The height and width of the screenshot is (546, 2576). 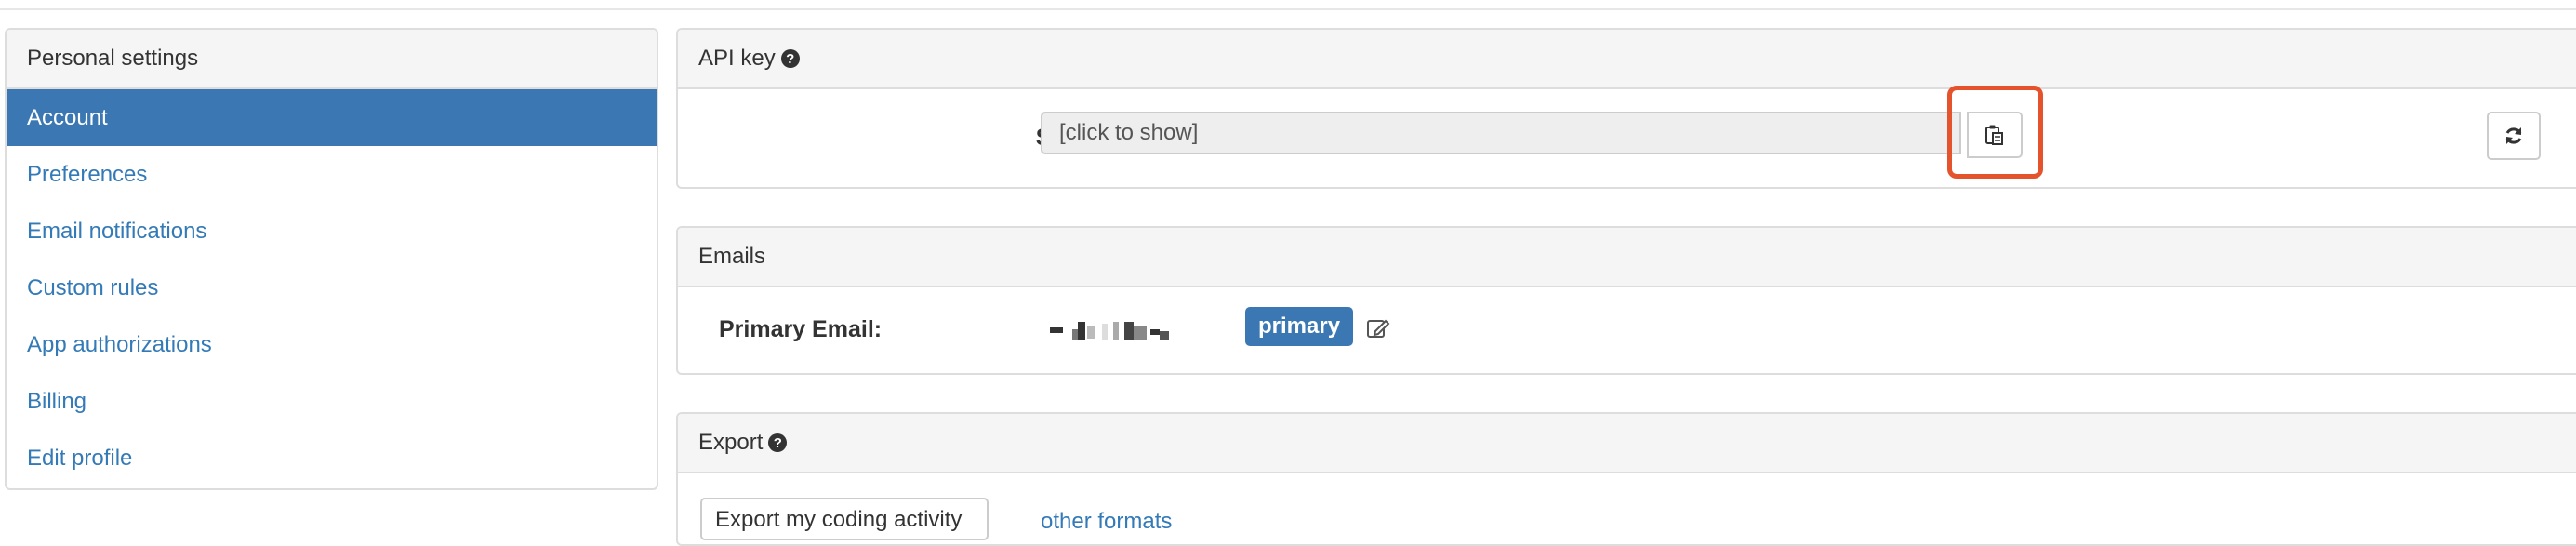 What do you see at coordinates (332, 117) in the screenshot?
I see `sidebar-item-account: Account` at bounding box center [332, 117].